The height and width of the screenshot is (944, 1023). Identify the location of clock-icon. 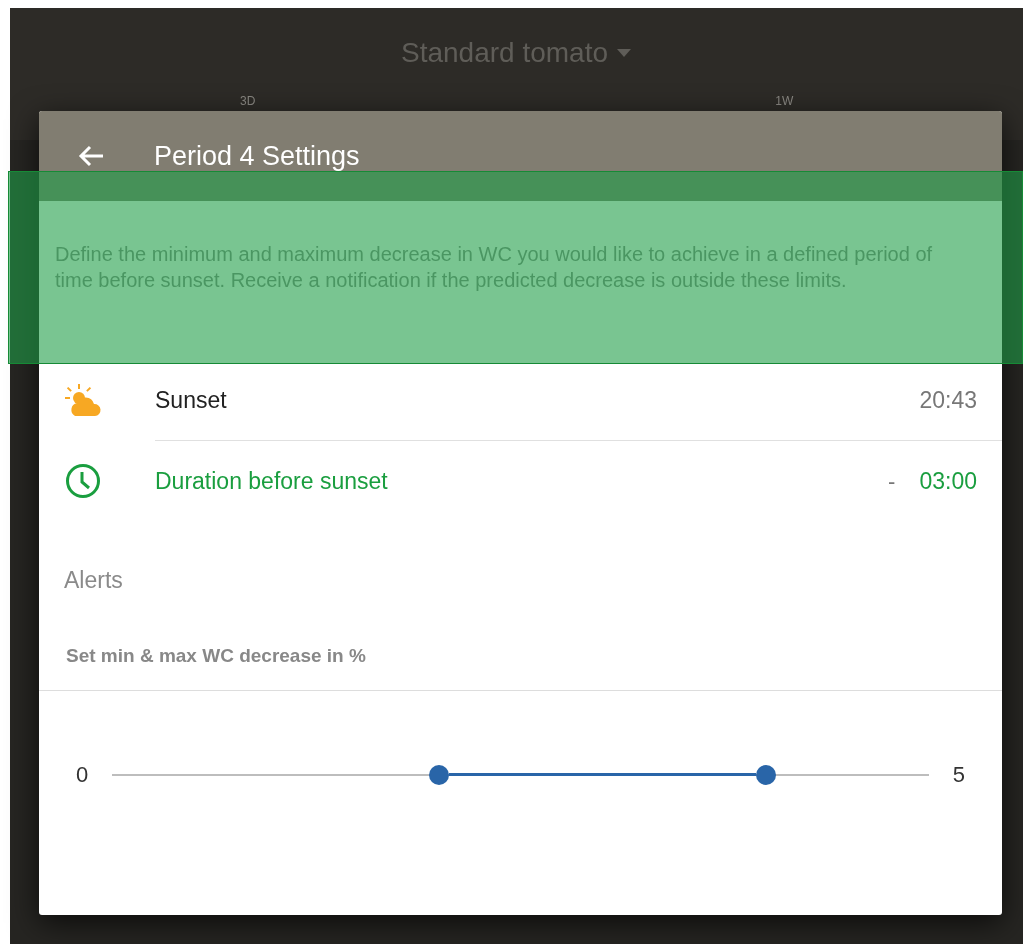
(83, 481).